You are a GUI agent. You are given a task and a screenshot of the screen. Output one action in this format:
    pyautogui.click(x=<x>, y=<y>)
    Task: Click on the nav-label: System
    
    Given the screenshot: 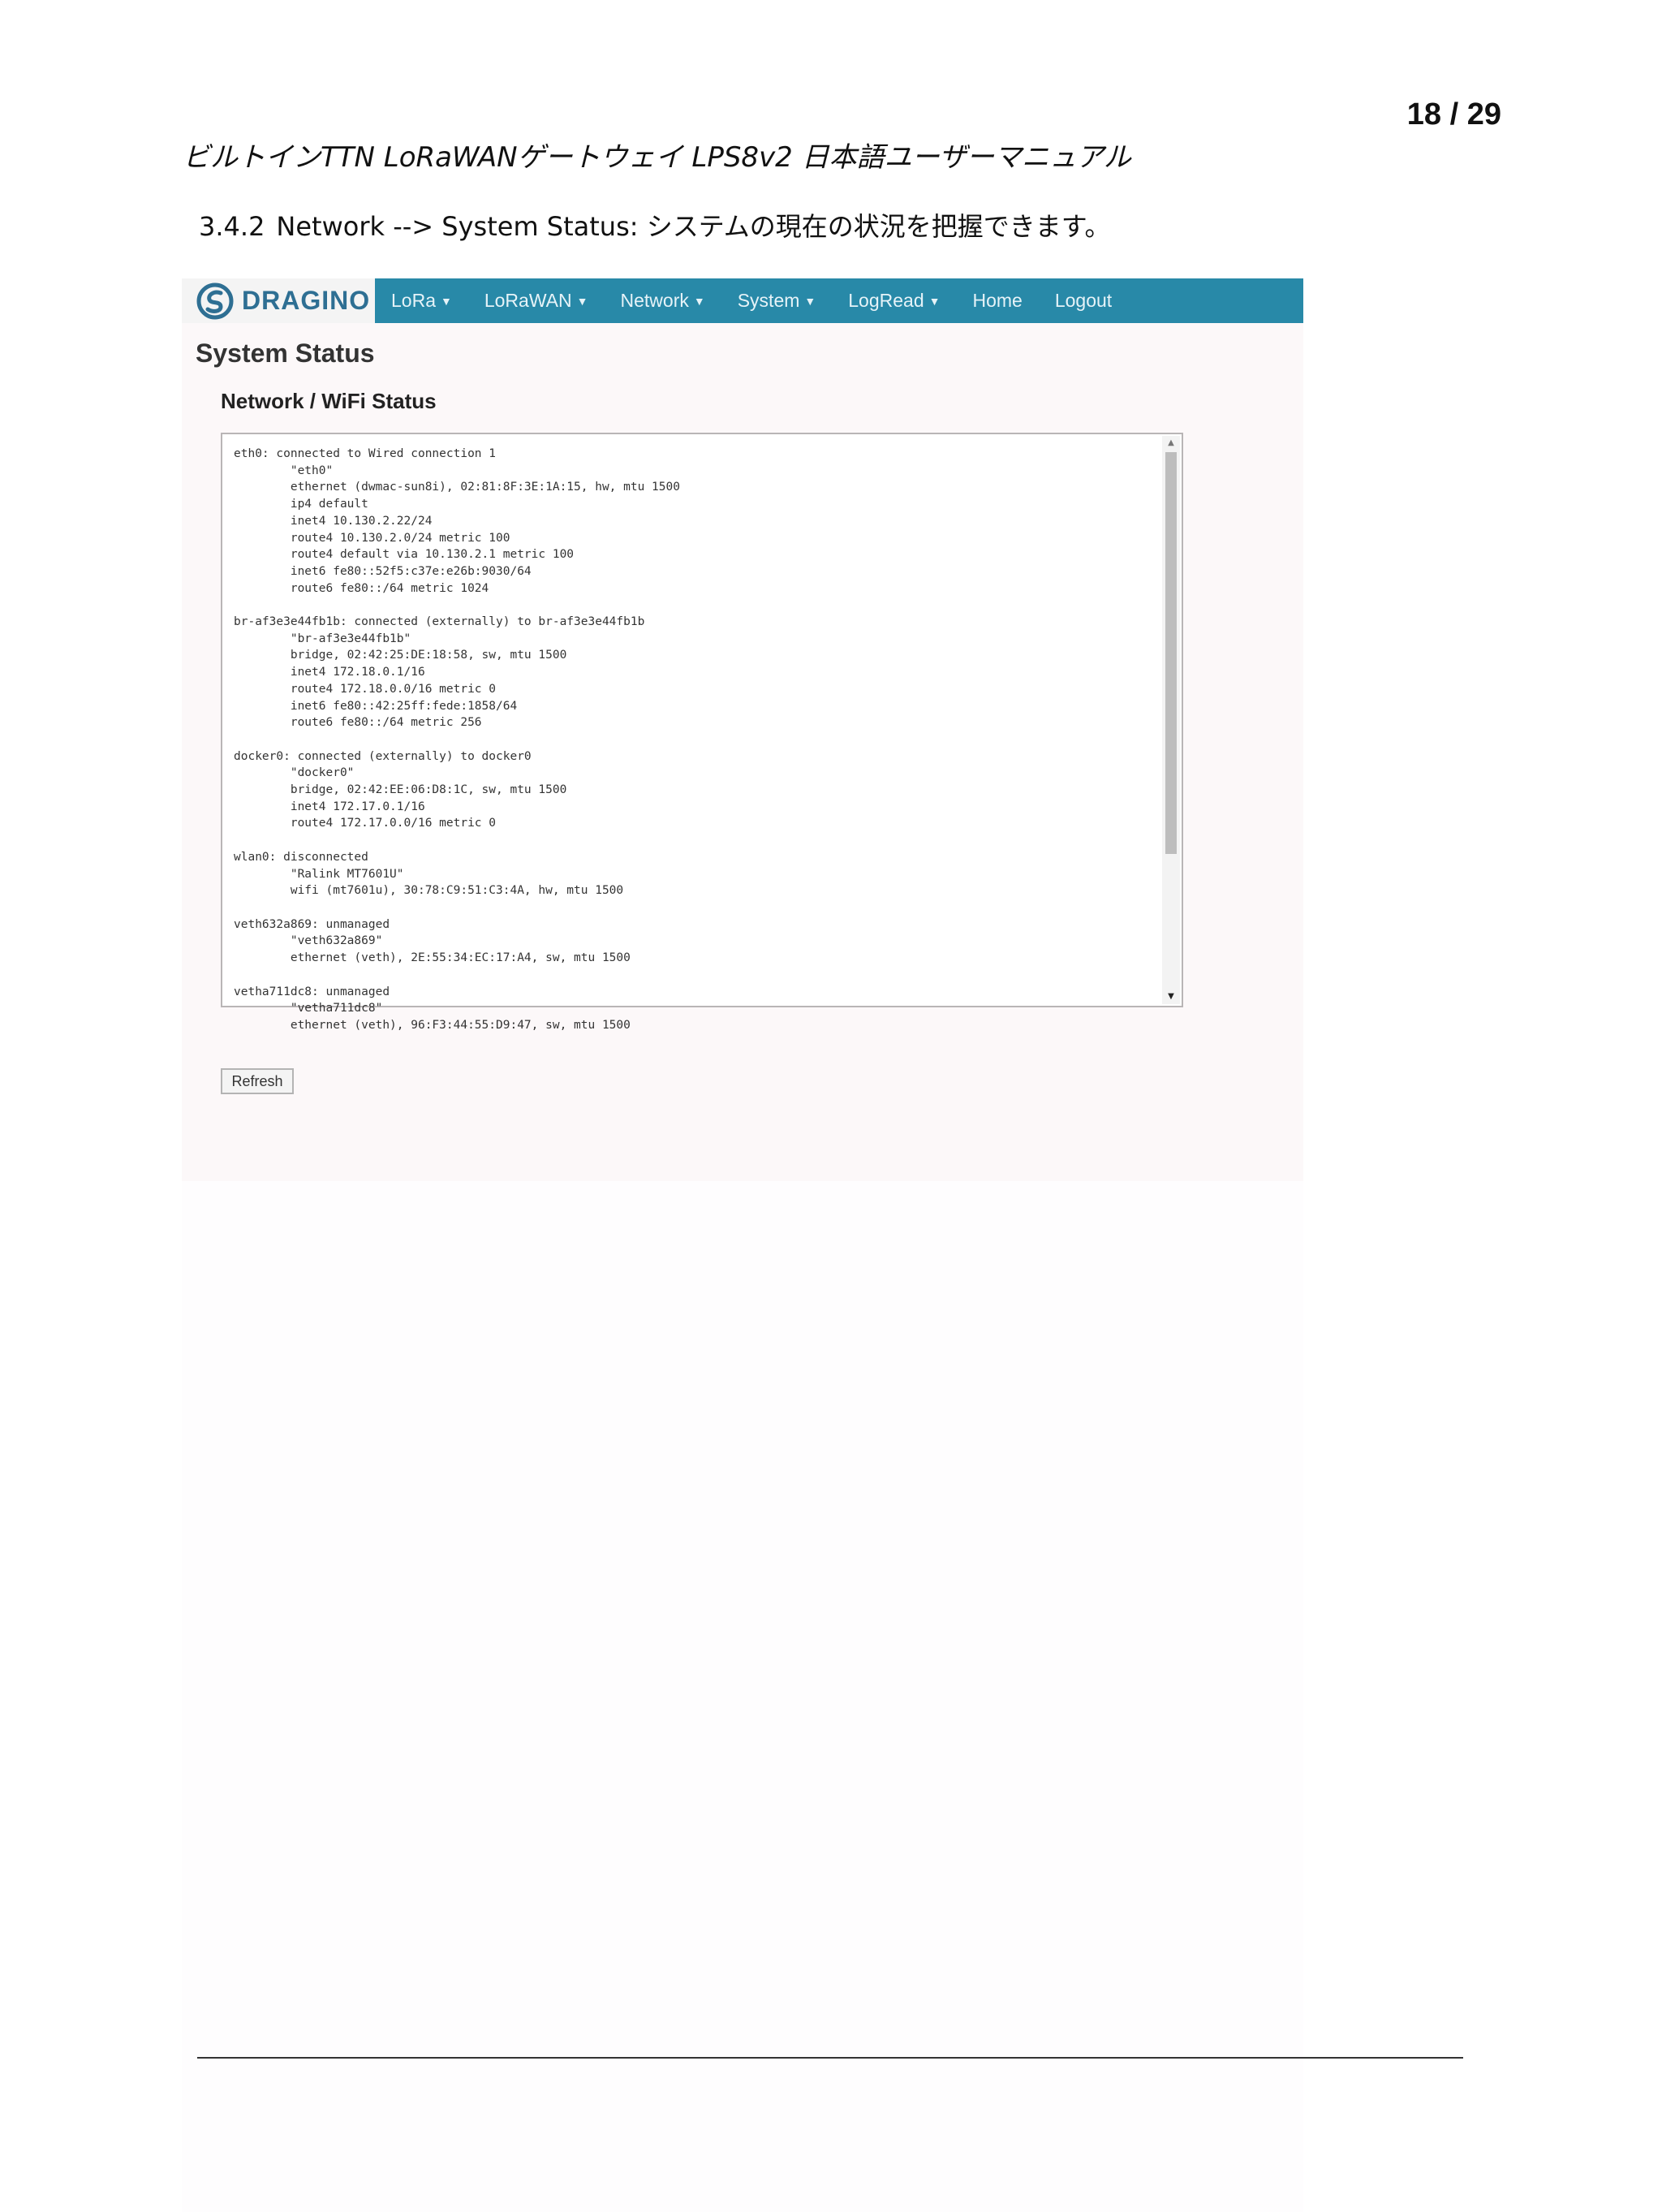 What is the action you would take?
    pyautogui.click(x=769, y=300)
    